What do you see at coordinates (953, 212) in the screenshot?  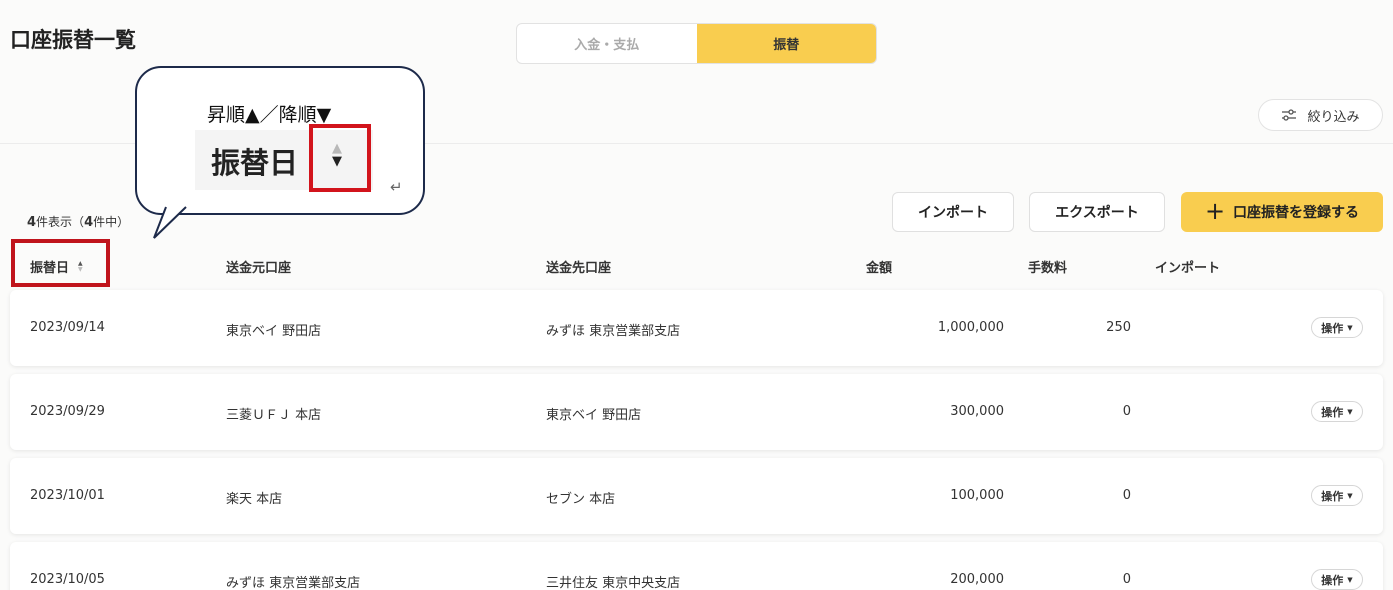 I see `import-button: インポート` at bounding box center [953, 212].